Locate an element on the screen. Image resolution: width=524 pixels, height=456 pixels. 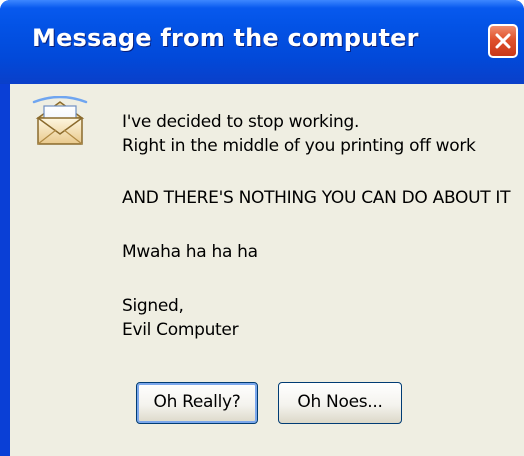
close-x-icon is located at coordinates (503, 41).